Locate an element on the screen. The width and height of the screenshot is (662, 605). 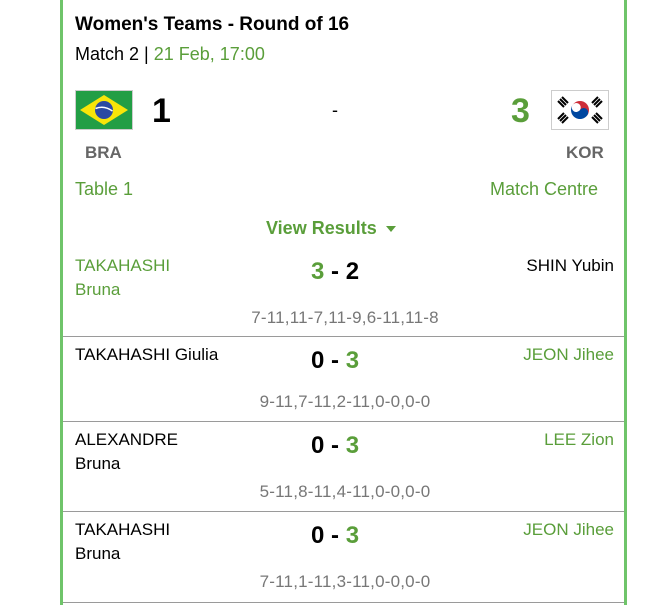
home-game-score: 3 is located at coordinates (318, 271).